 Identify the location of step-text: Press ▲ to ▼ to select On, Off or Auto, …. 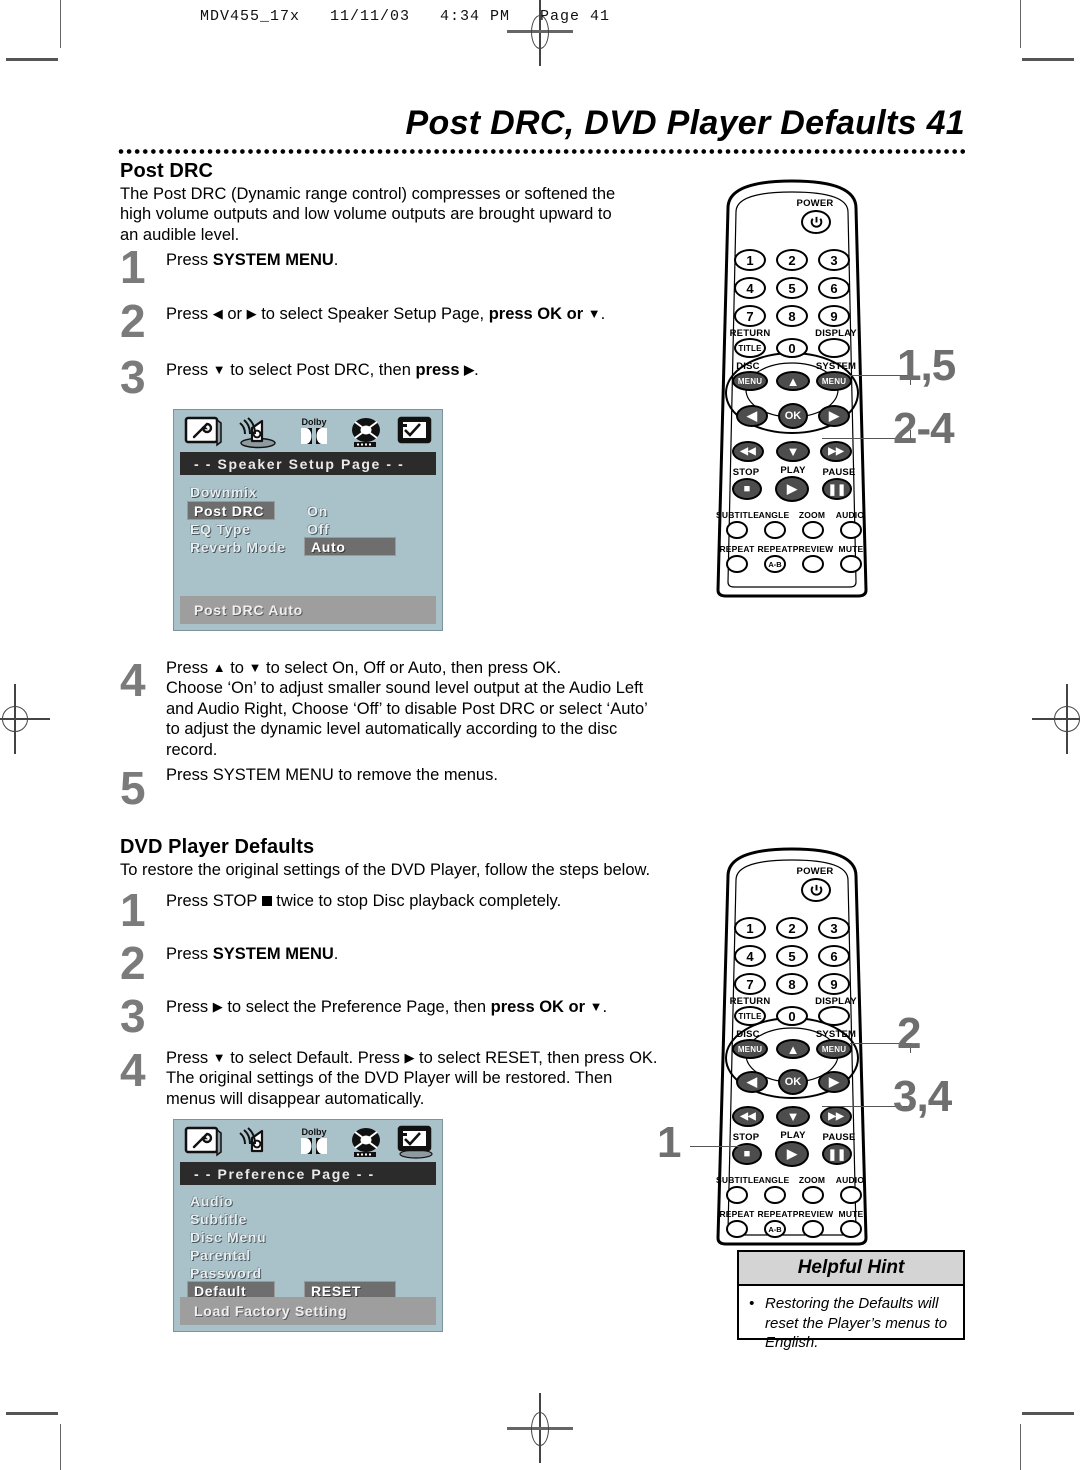
(407, 709).